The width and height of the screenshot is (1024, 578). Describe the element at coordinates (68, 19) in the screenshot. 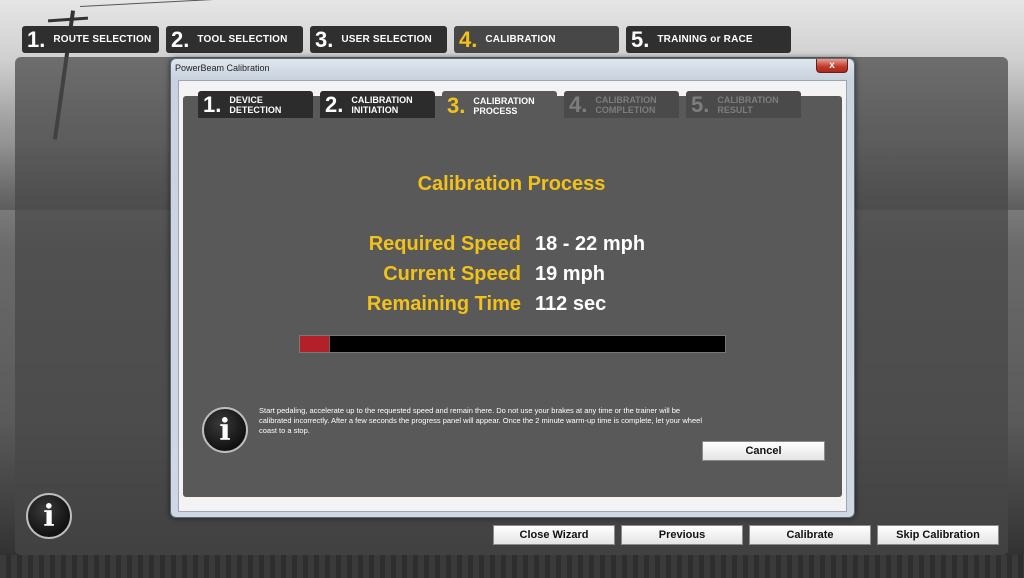

I see `background-pole-crossbar` at that location.